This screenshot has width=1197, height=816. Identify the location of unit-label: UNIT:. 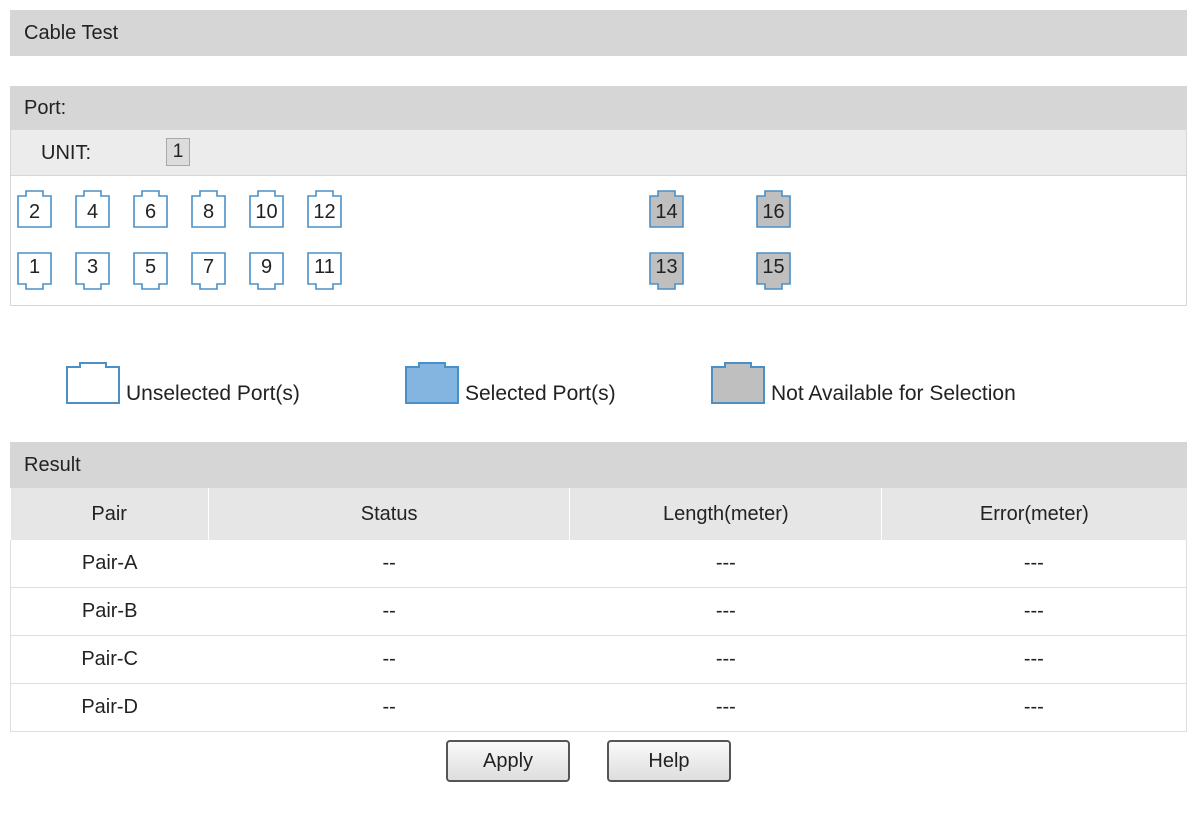
(66, 153).